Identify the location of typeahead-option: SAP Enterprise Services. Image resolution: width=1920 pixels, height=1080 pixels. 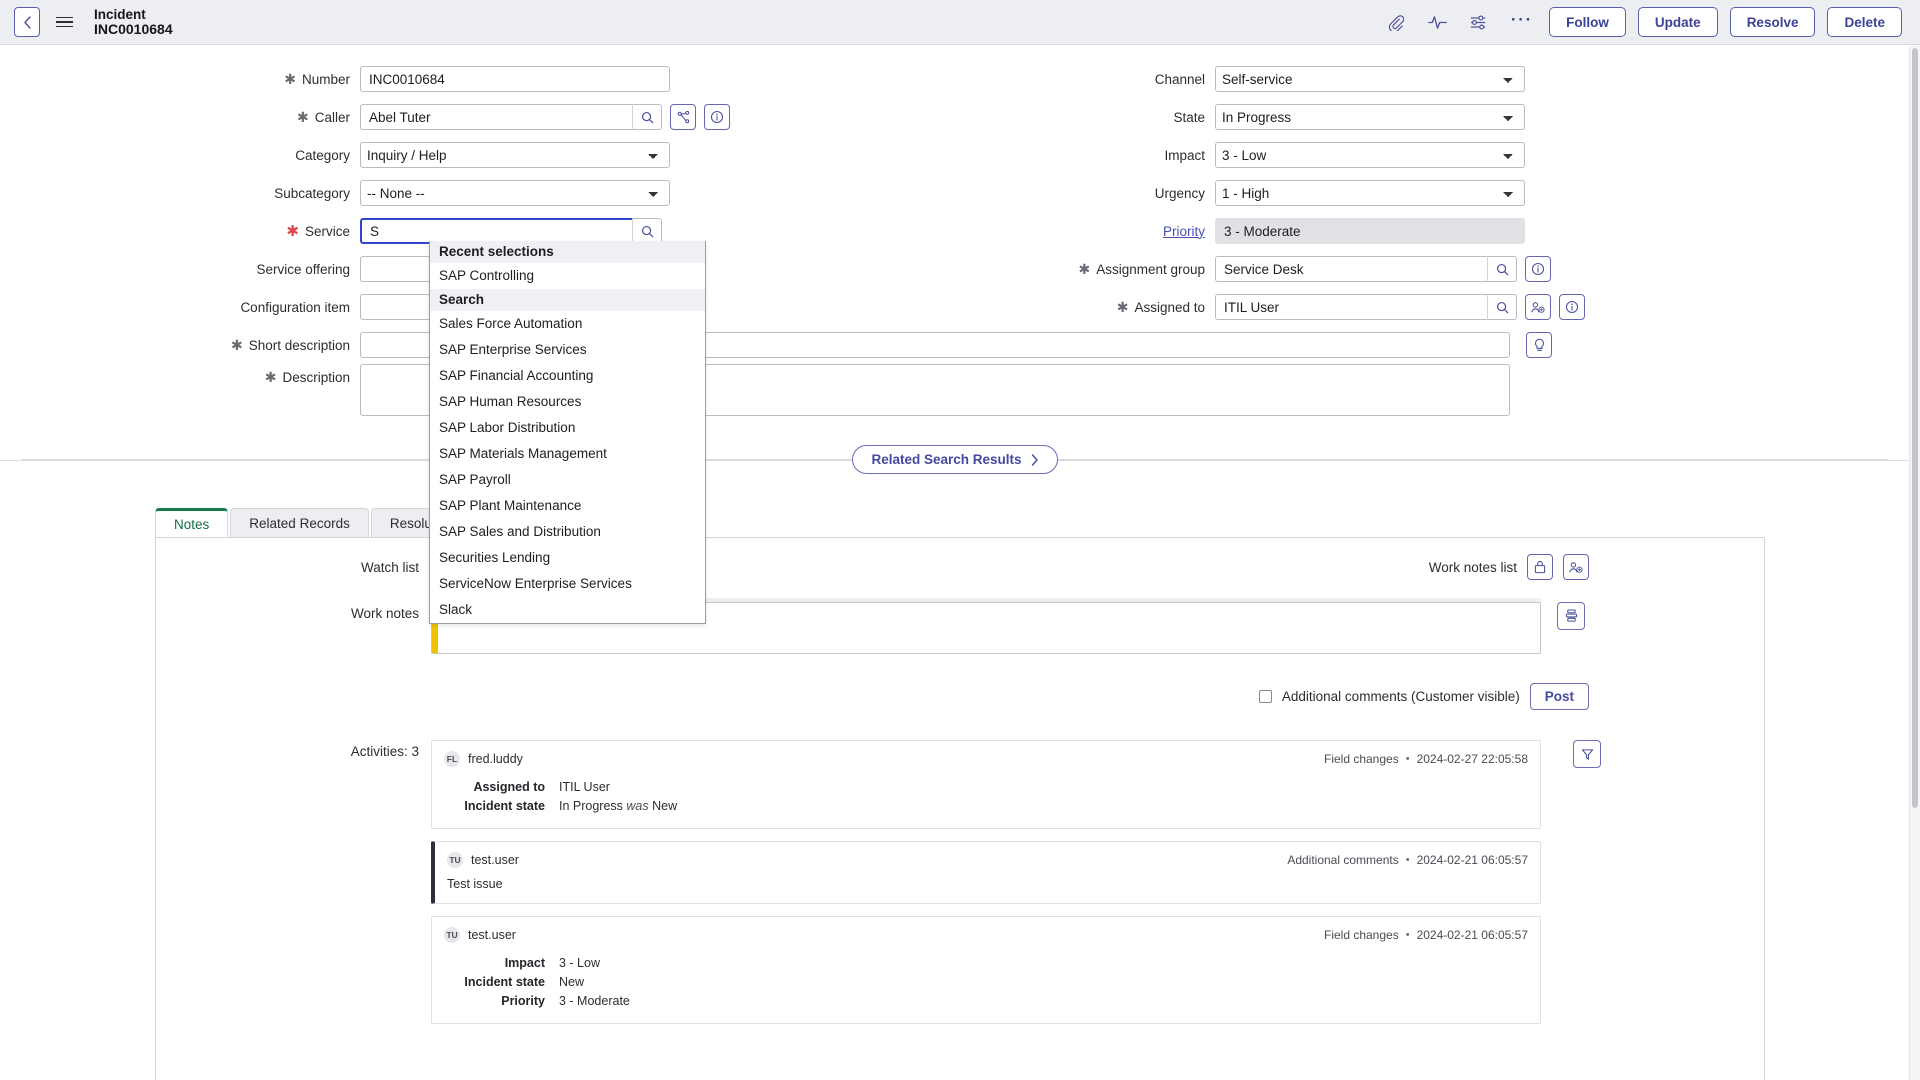
(567, 350).